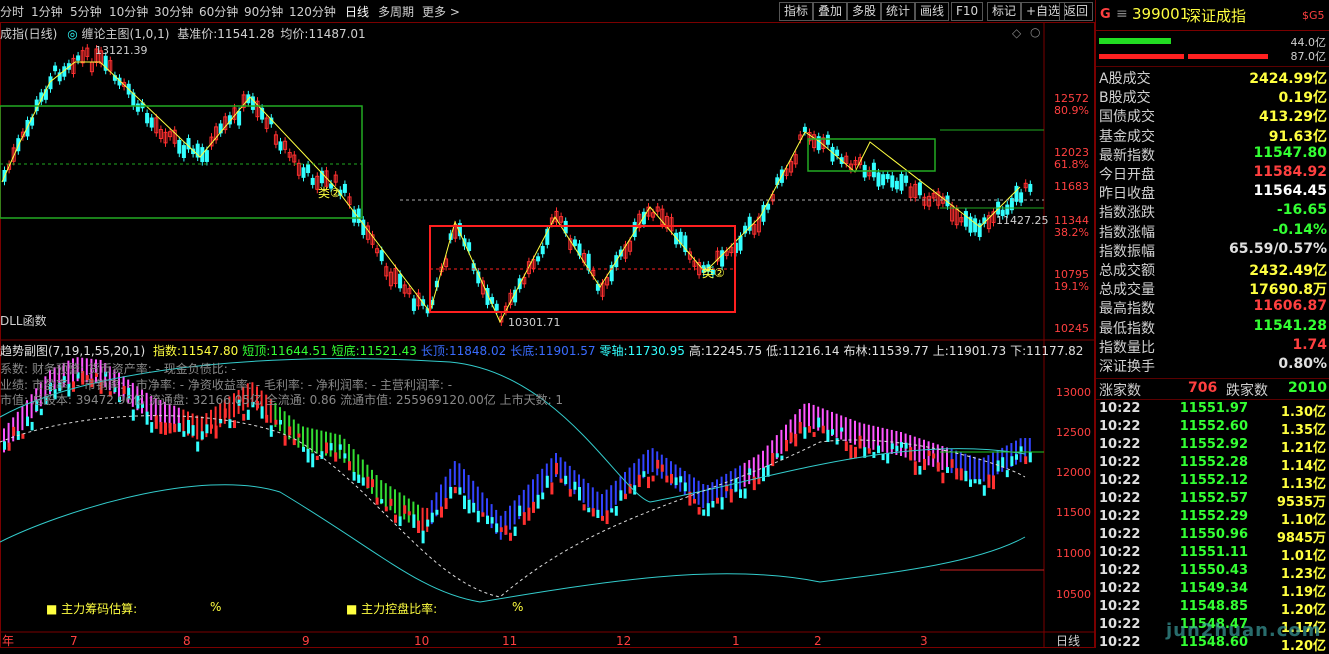 This screenshot has width=1329, height=654. I want to click on stock-code: 399001, so click(1161, 14).